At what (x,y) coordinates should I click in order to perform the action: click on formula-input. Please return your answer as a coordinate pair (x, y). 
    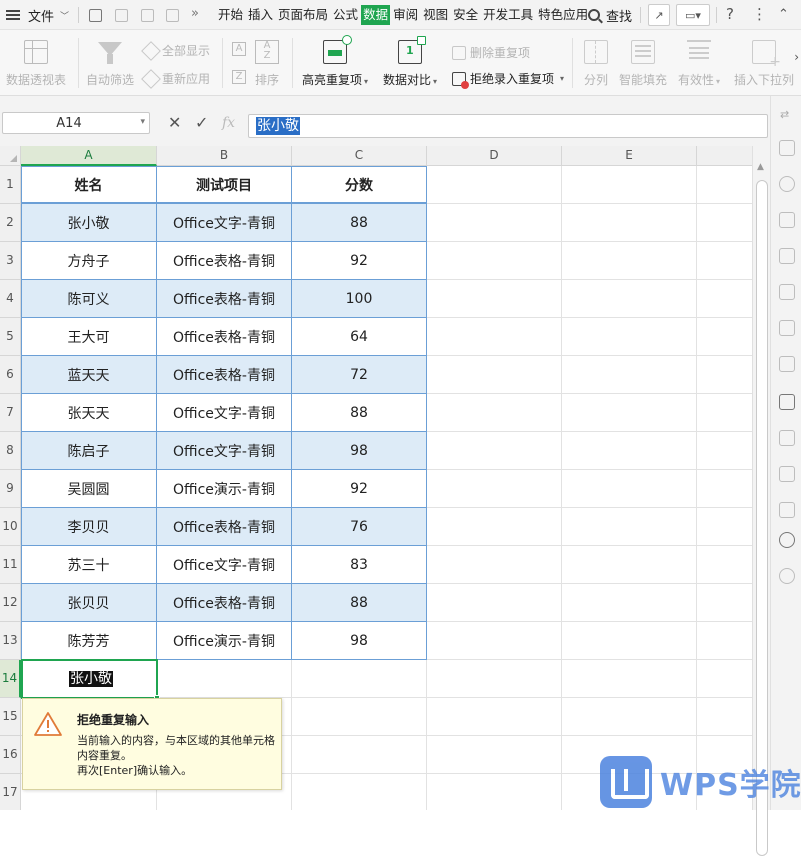
    Looking at the image, I should click on (508, 126).